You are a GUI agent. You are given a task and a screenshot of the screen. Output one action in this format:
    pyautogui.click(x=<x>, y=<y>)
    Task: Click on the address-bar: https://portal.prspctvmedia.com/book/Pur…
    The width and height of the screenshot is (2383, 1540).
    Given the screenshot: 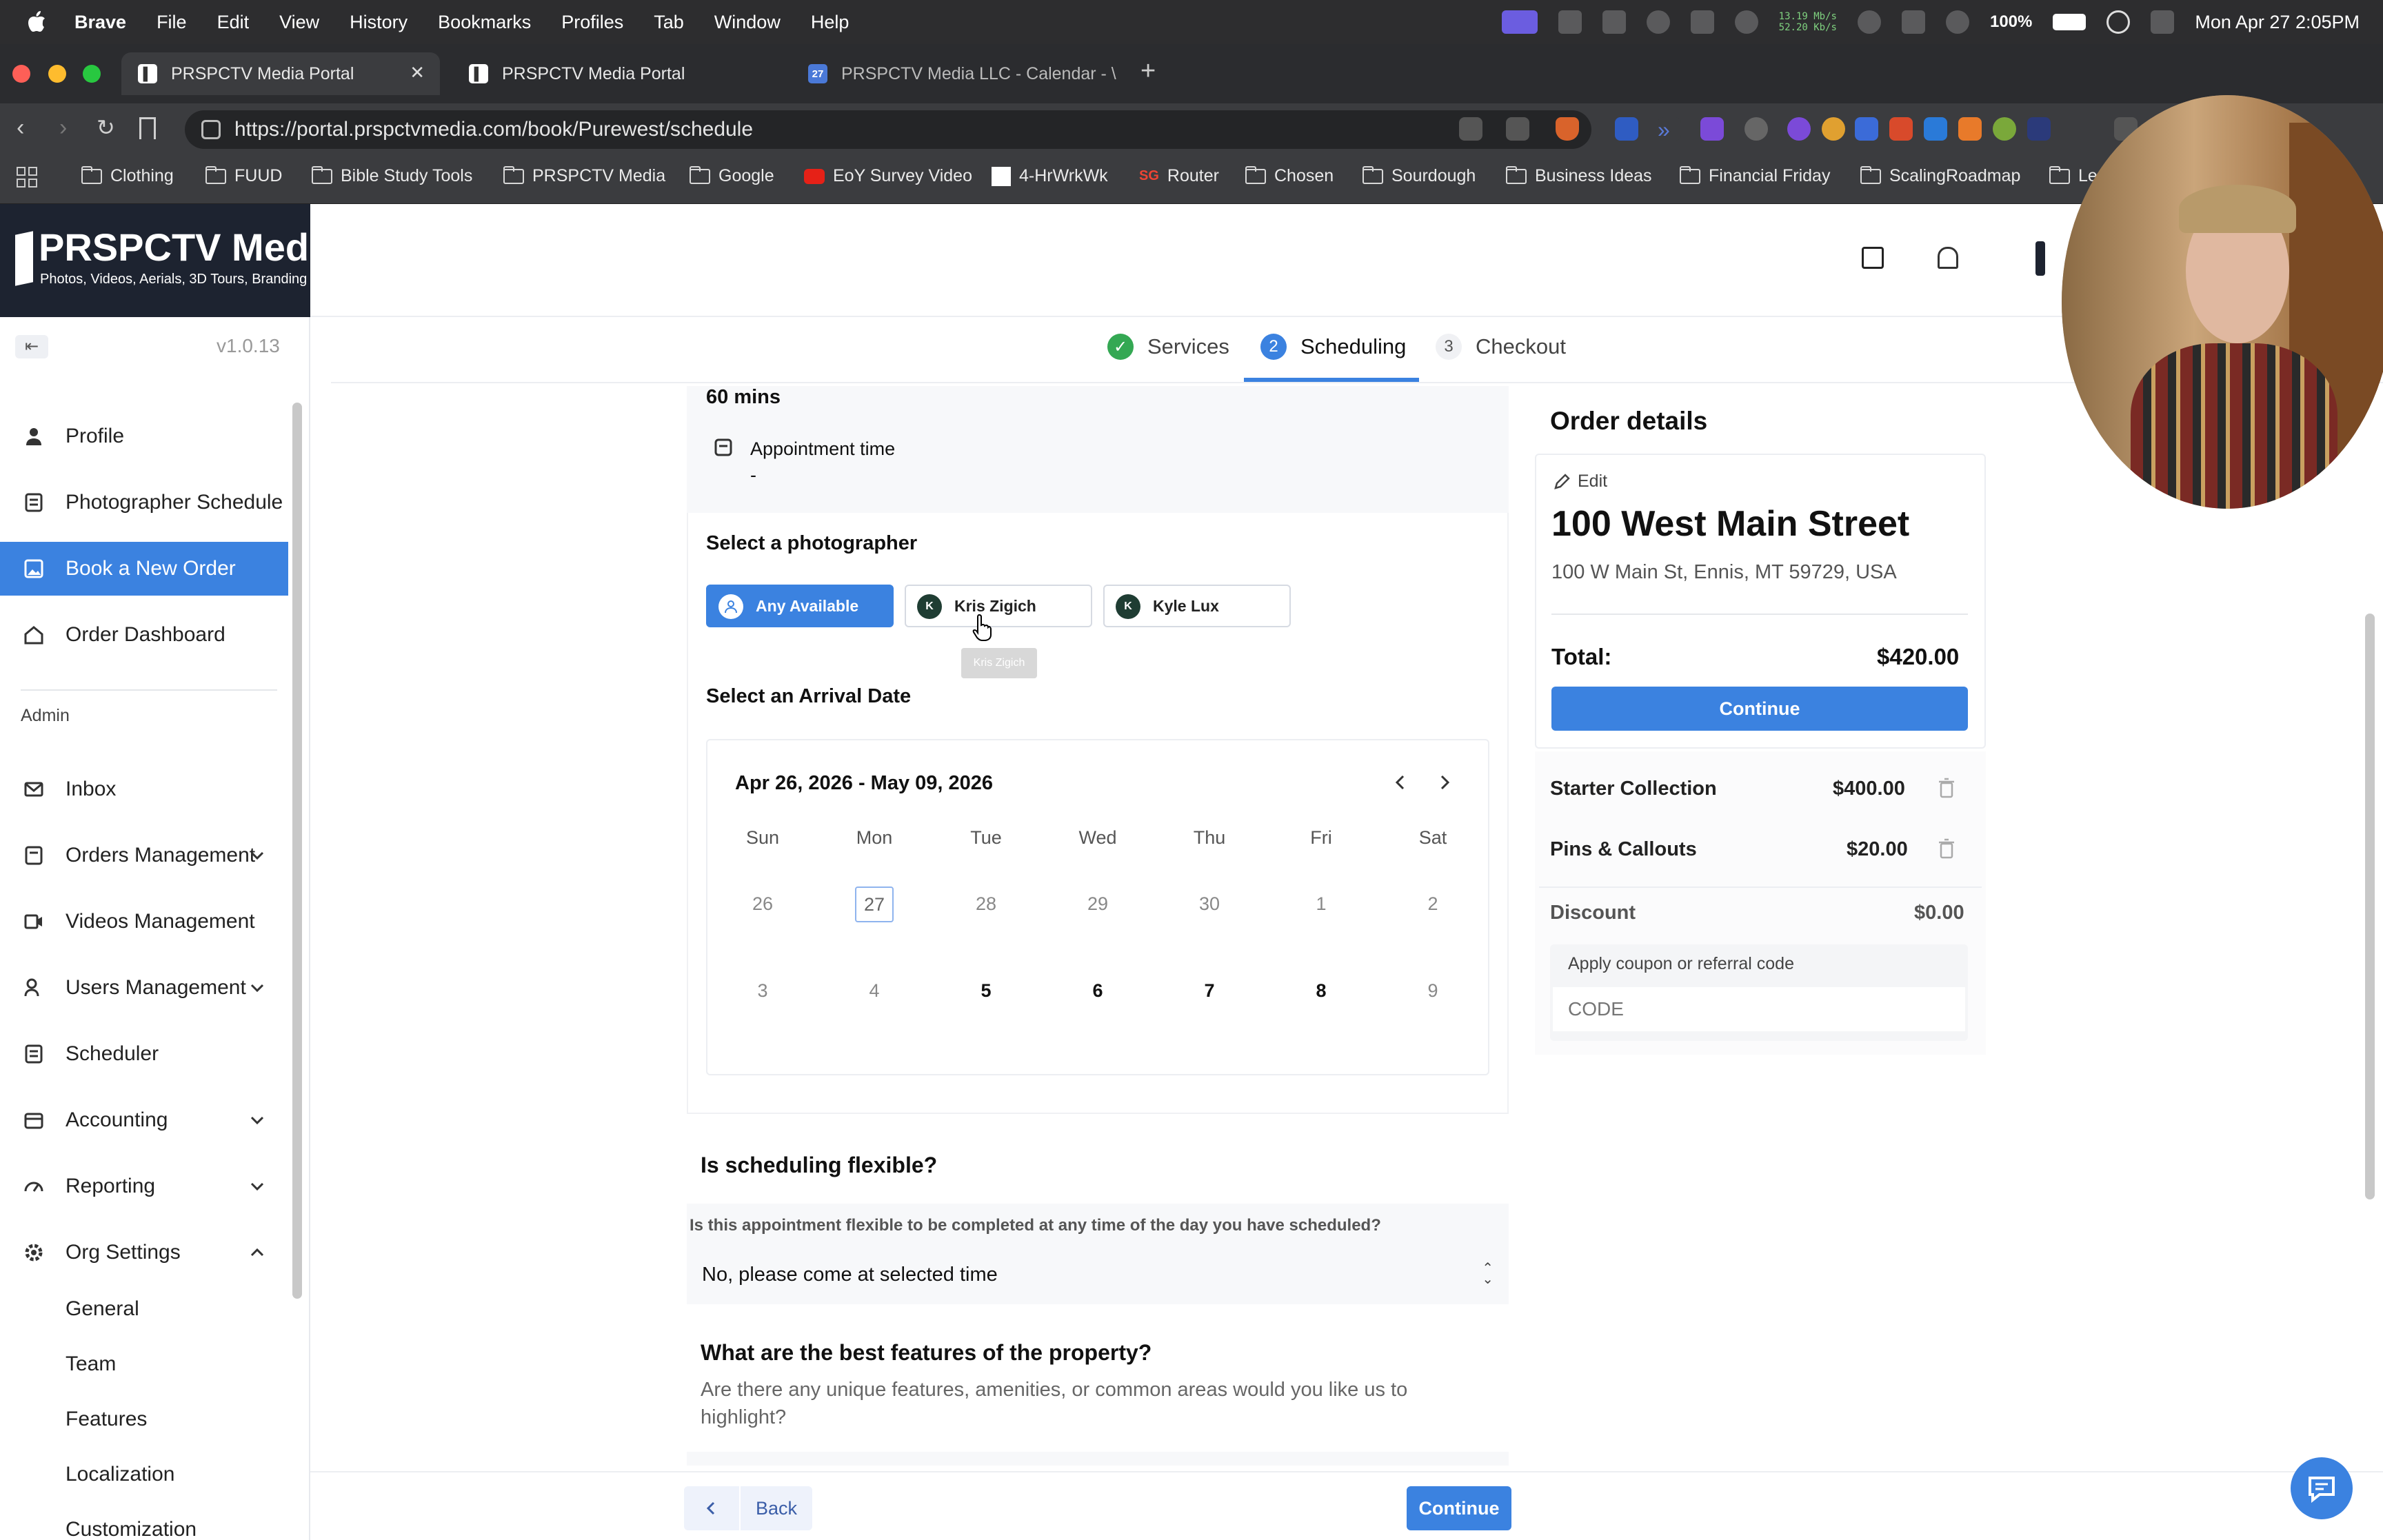 What is the action you would take?
    pyautogui.click(x=888, y=130)
    